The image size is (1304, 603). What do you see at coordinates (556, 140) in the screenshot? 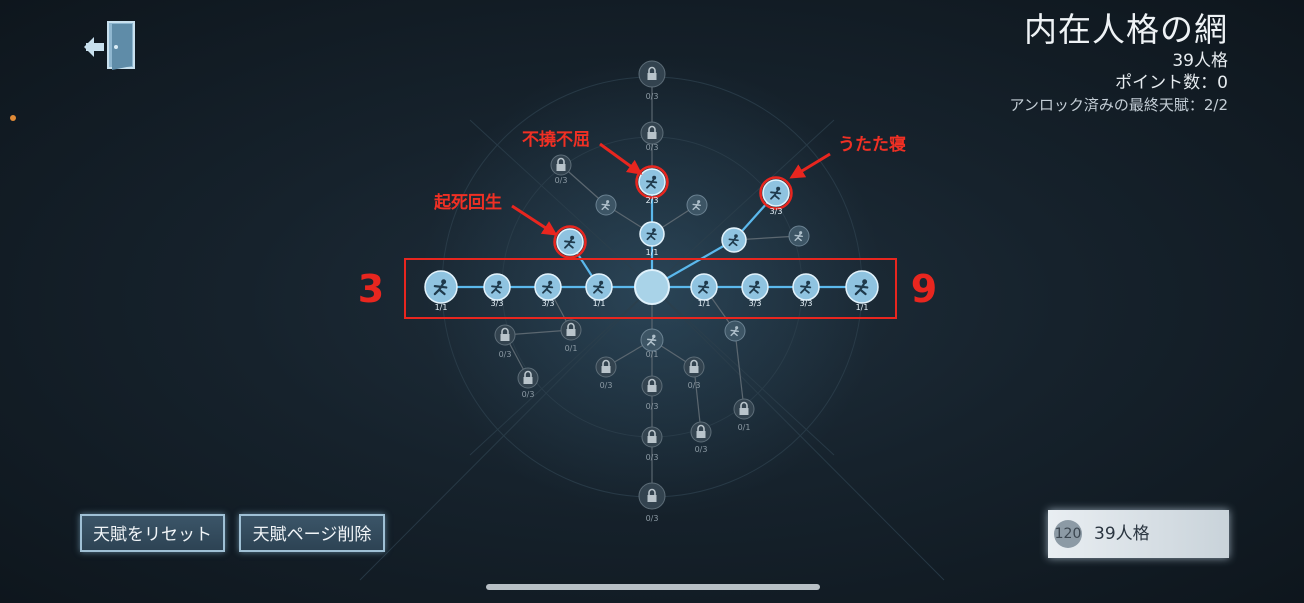
I see `annotation-label-tide-turner: 不撓不屈` at bounding box center [556, 140].